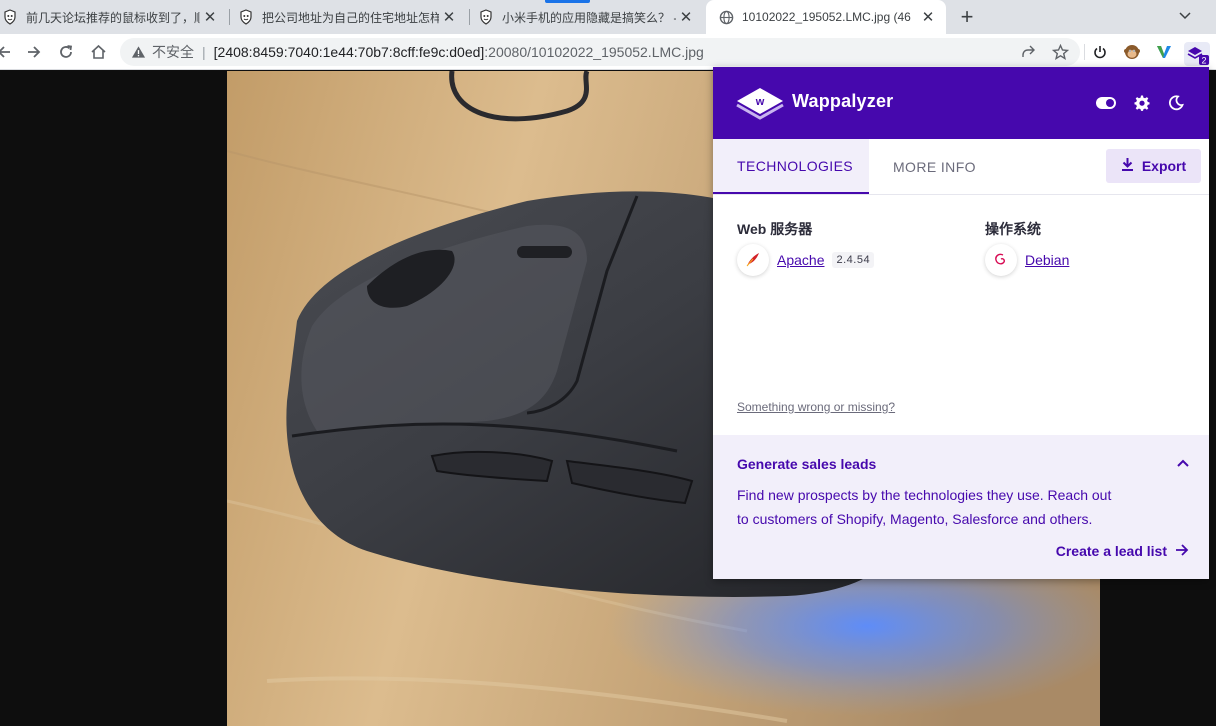 This screenshot has height=726, width=1216. What do you see at coordinates (1127, 166) in the screenshot?
I see `download-icon` at bounding box center [1127, 166].